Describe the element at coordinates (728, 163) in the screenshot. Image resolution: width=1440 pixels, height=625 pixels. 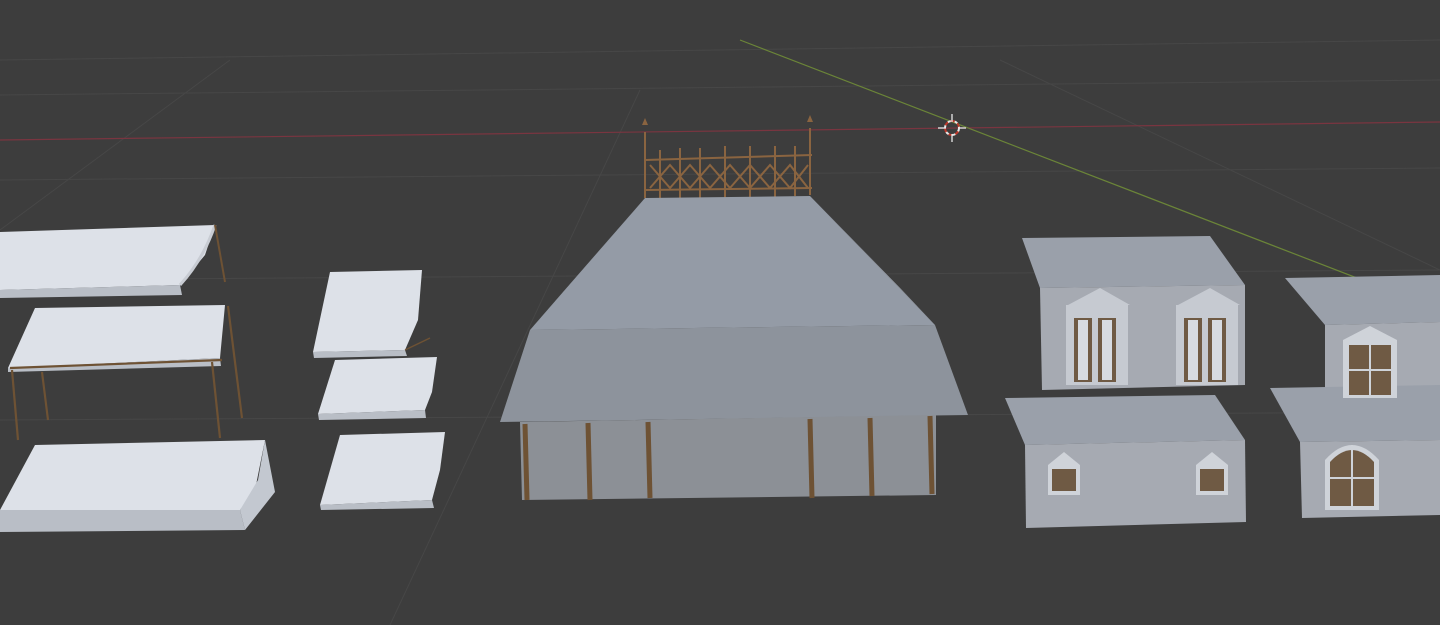
I see `roof-railing` at that location.